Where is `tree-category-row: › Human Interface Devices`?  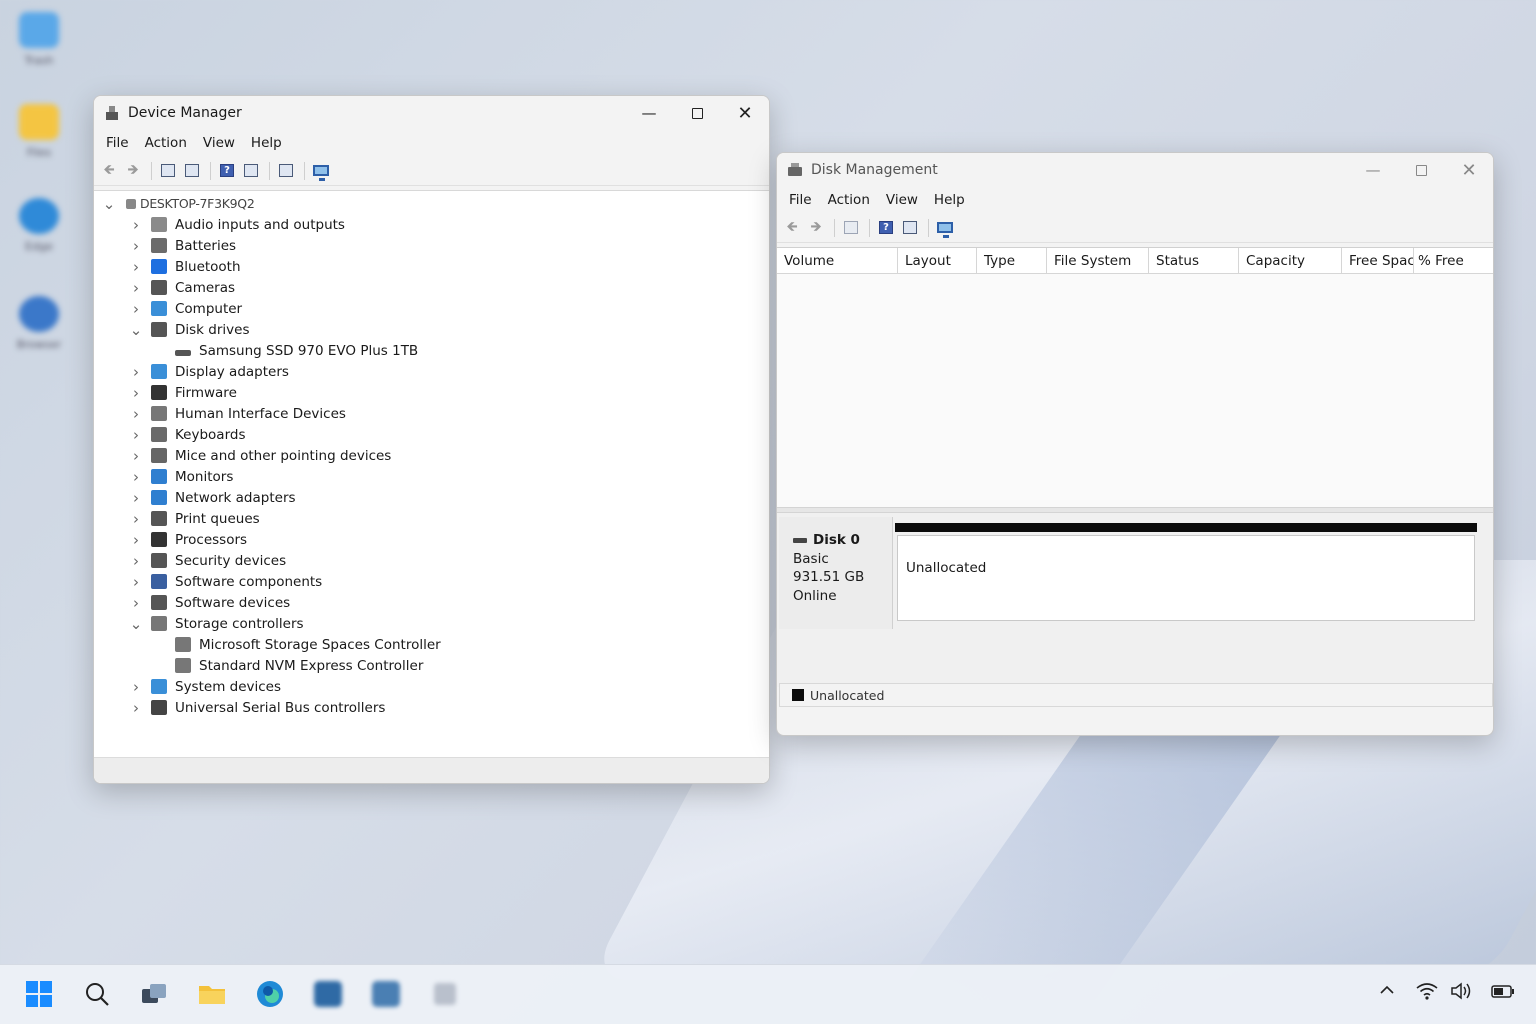 tree-category-row: › Human Interface Devices is located at coordinates (431, 413).